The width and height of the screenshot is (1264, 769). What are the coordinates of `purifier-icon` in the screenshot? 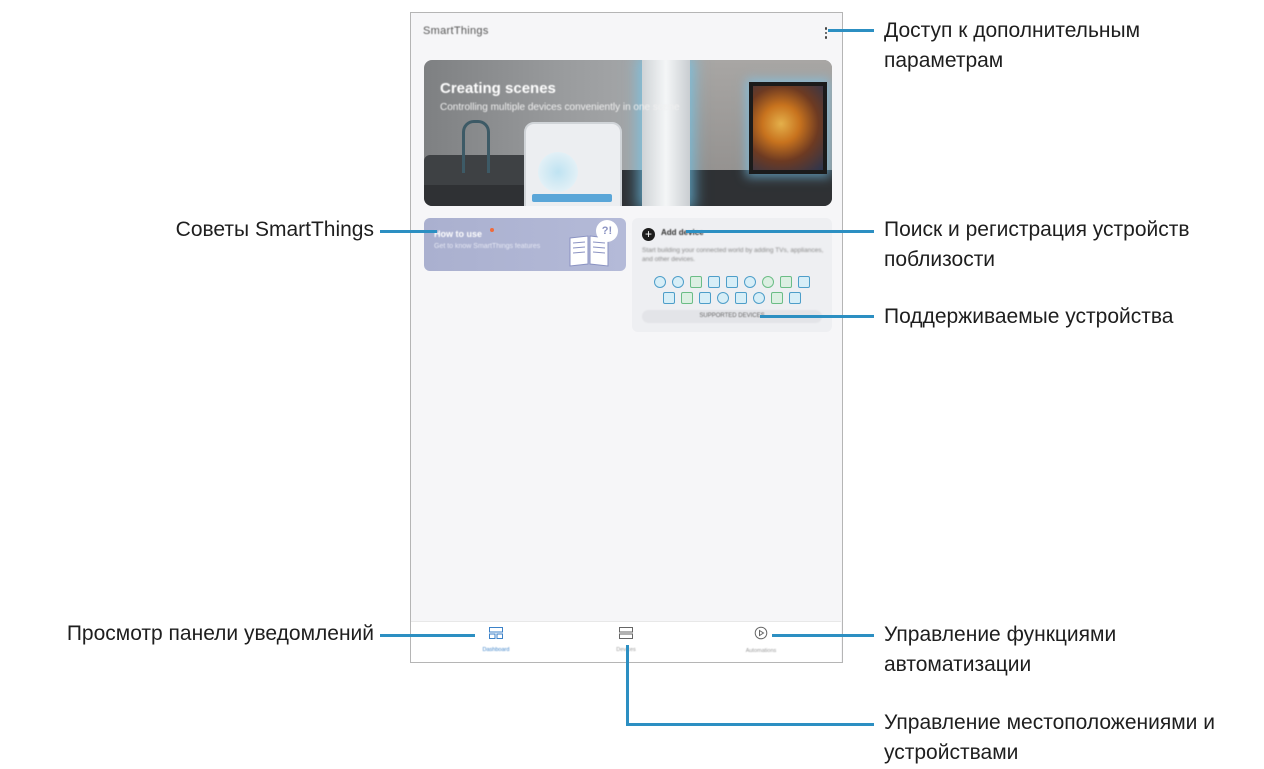 It's located at (714, 282).